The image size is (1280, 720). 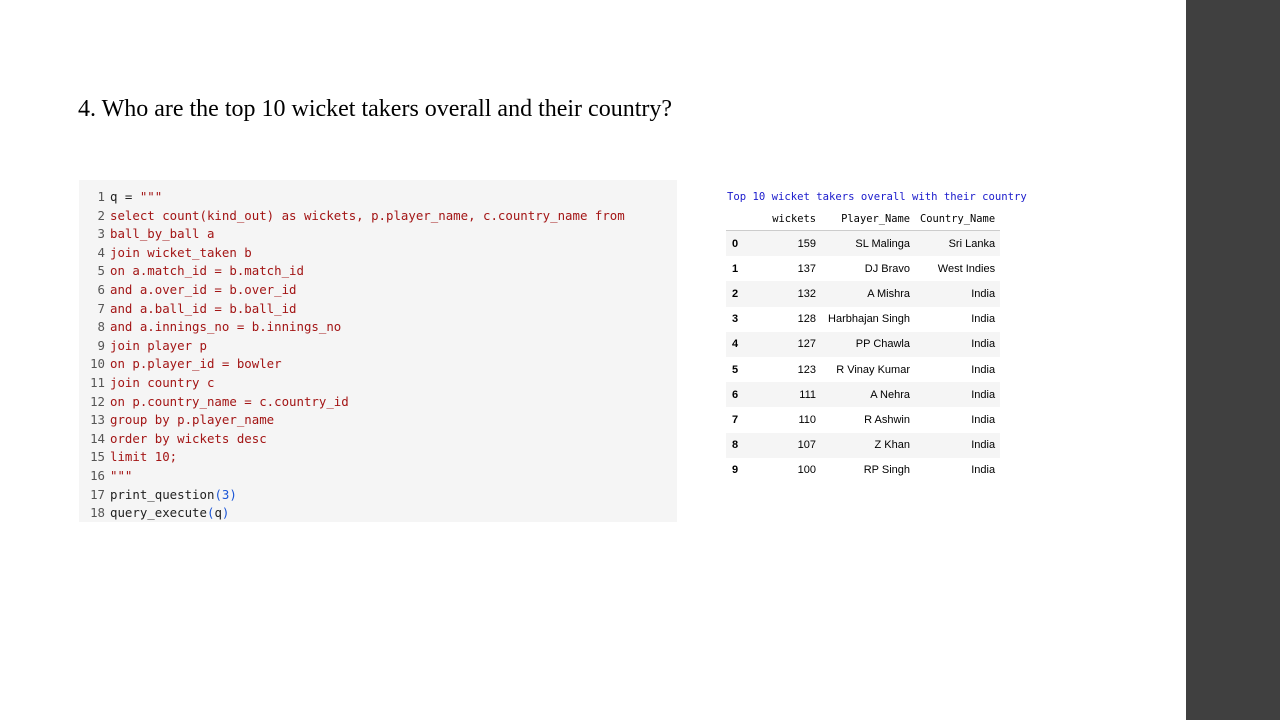 I want to click on player-name-cell: Harbhajan Singh, so click(x=869, y=319).